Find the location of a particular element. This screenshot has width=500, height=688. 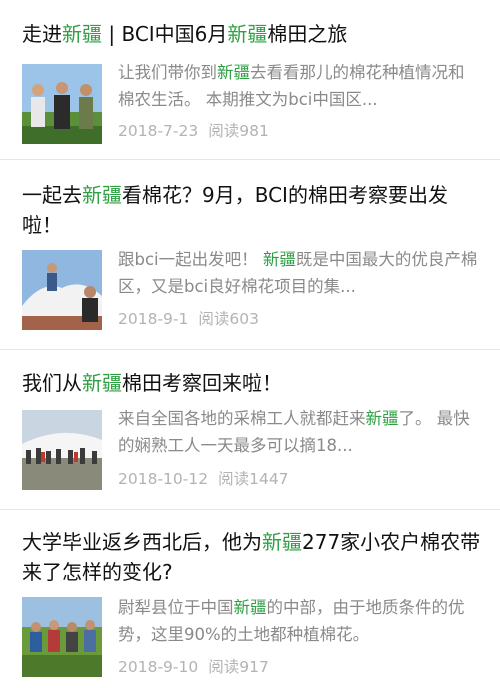

article-meta: 2018-9-1 阅读603 is located at coordinates (188, 319).